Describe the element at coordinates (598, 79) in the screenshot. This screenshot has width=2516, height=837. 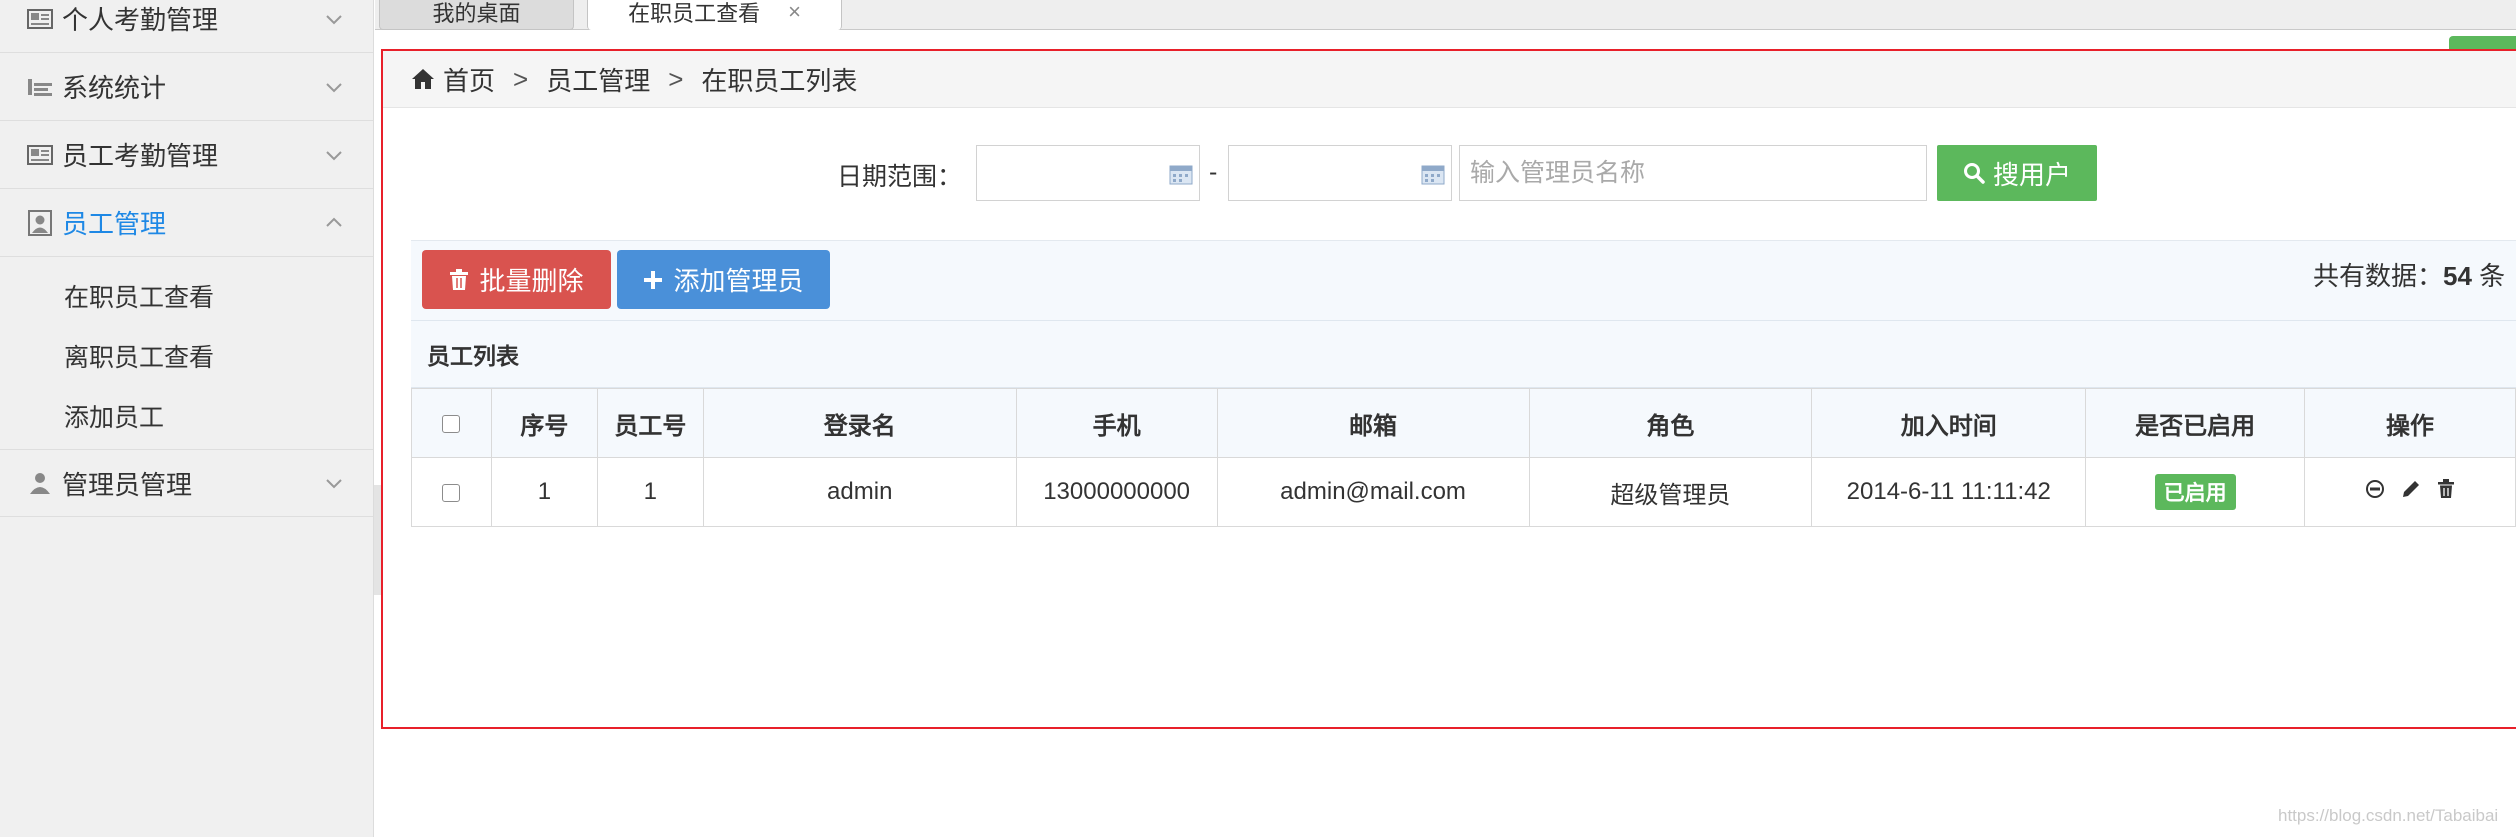
I see `breadcrumb-level1: 员工管理` at that location.